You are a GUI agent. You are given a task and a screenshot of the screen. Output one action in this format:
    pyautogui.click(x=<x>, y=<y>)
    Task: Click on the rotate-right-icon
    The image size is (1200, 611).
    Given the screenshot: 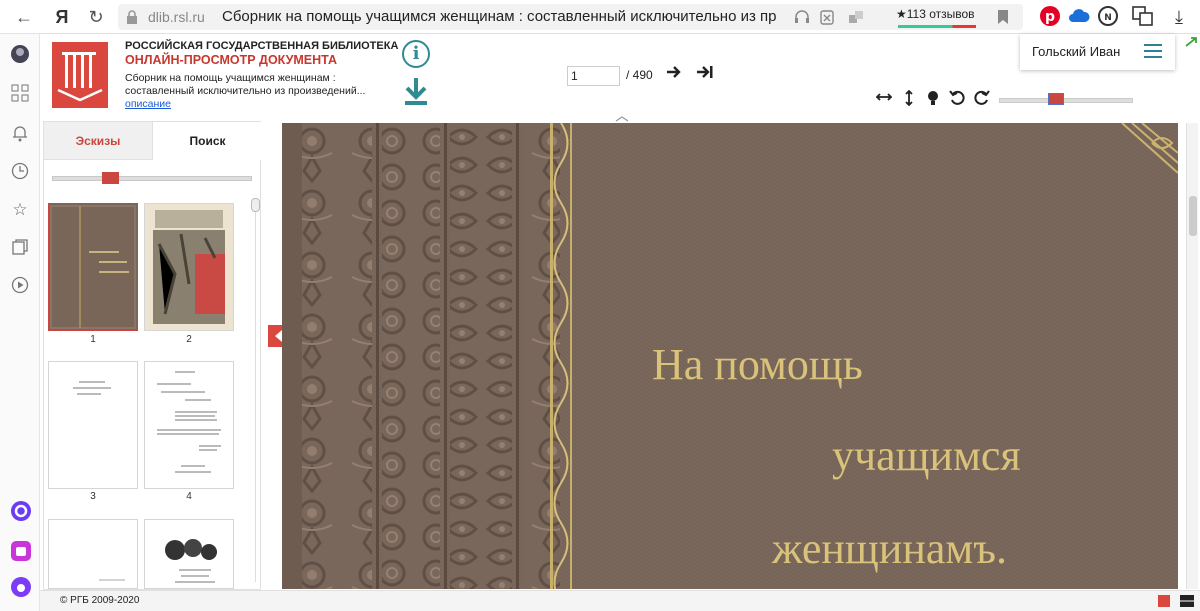 What is the action you would take?
    pyautogui.click(x=982, y=100)
    